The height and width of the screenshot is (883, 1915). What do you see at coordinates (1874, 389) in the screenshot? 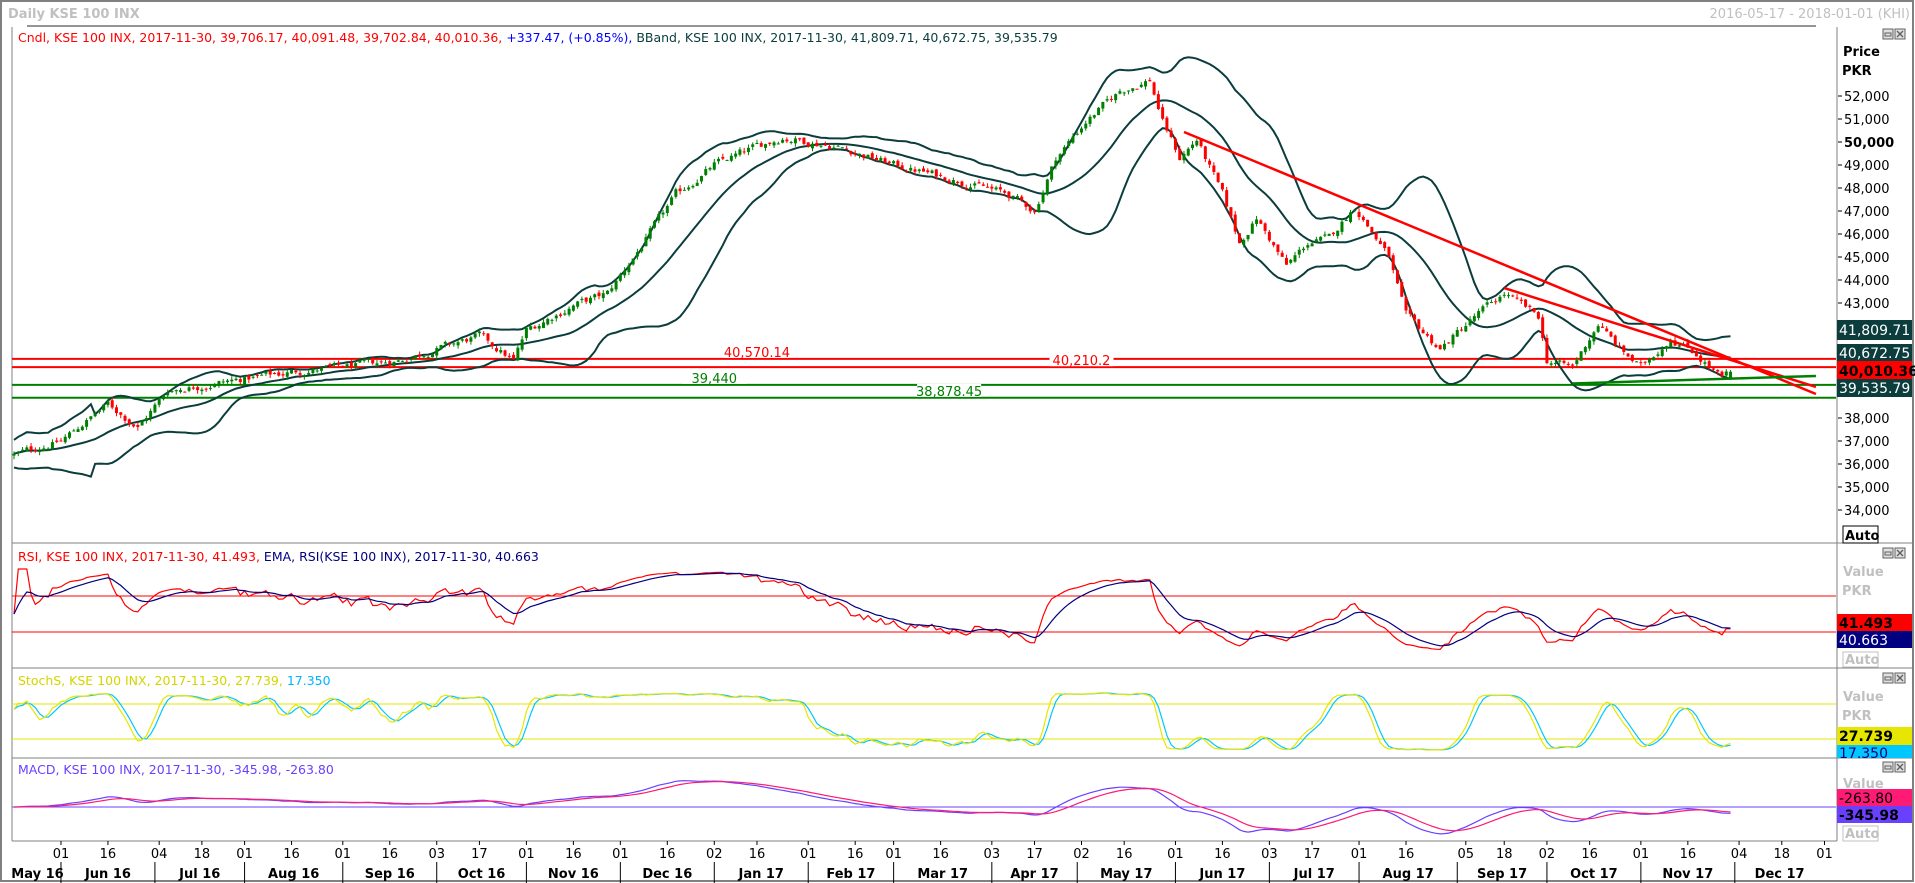
I see `svg-text: 39,535.79` at bounding box center [1874, 389].